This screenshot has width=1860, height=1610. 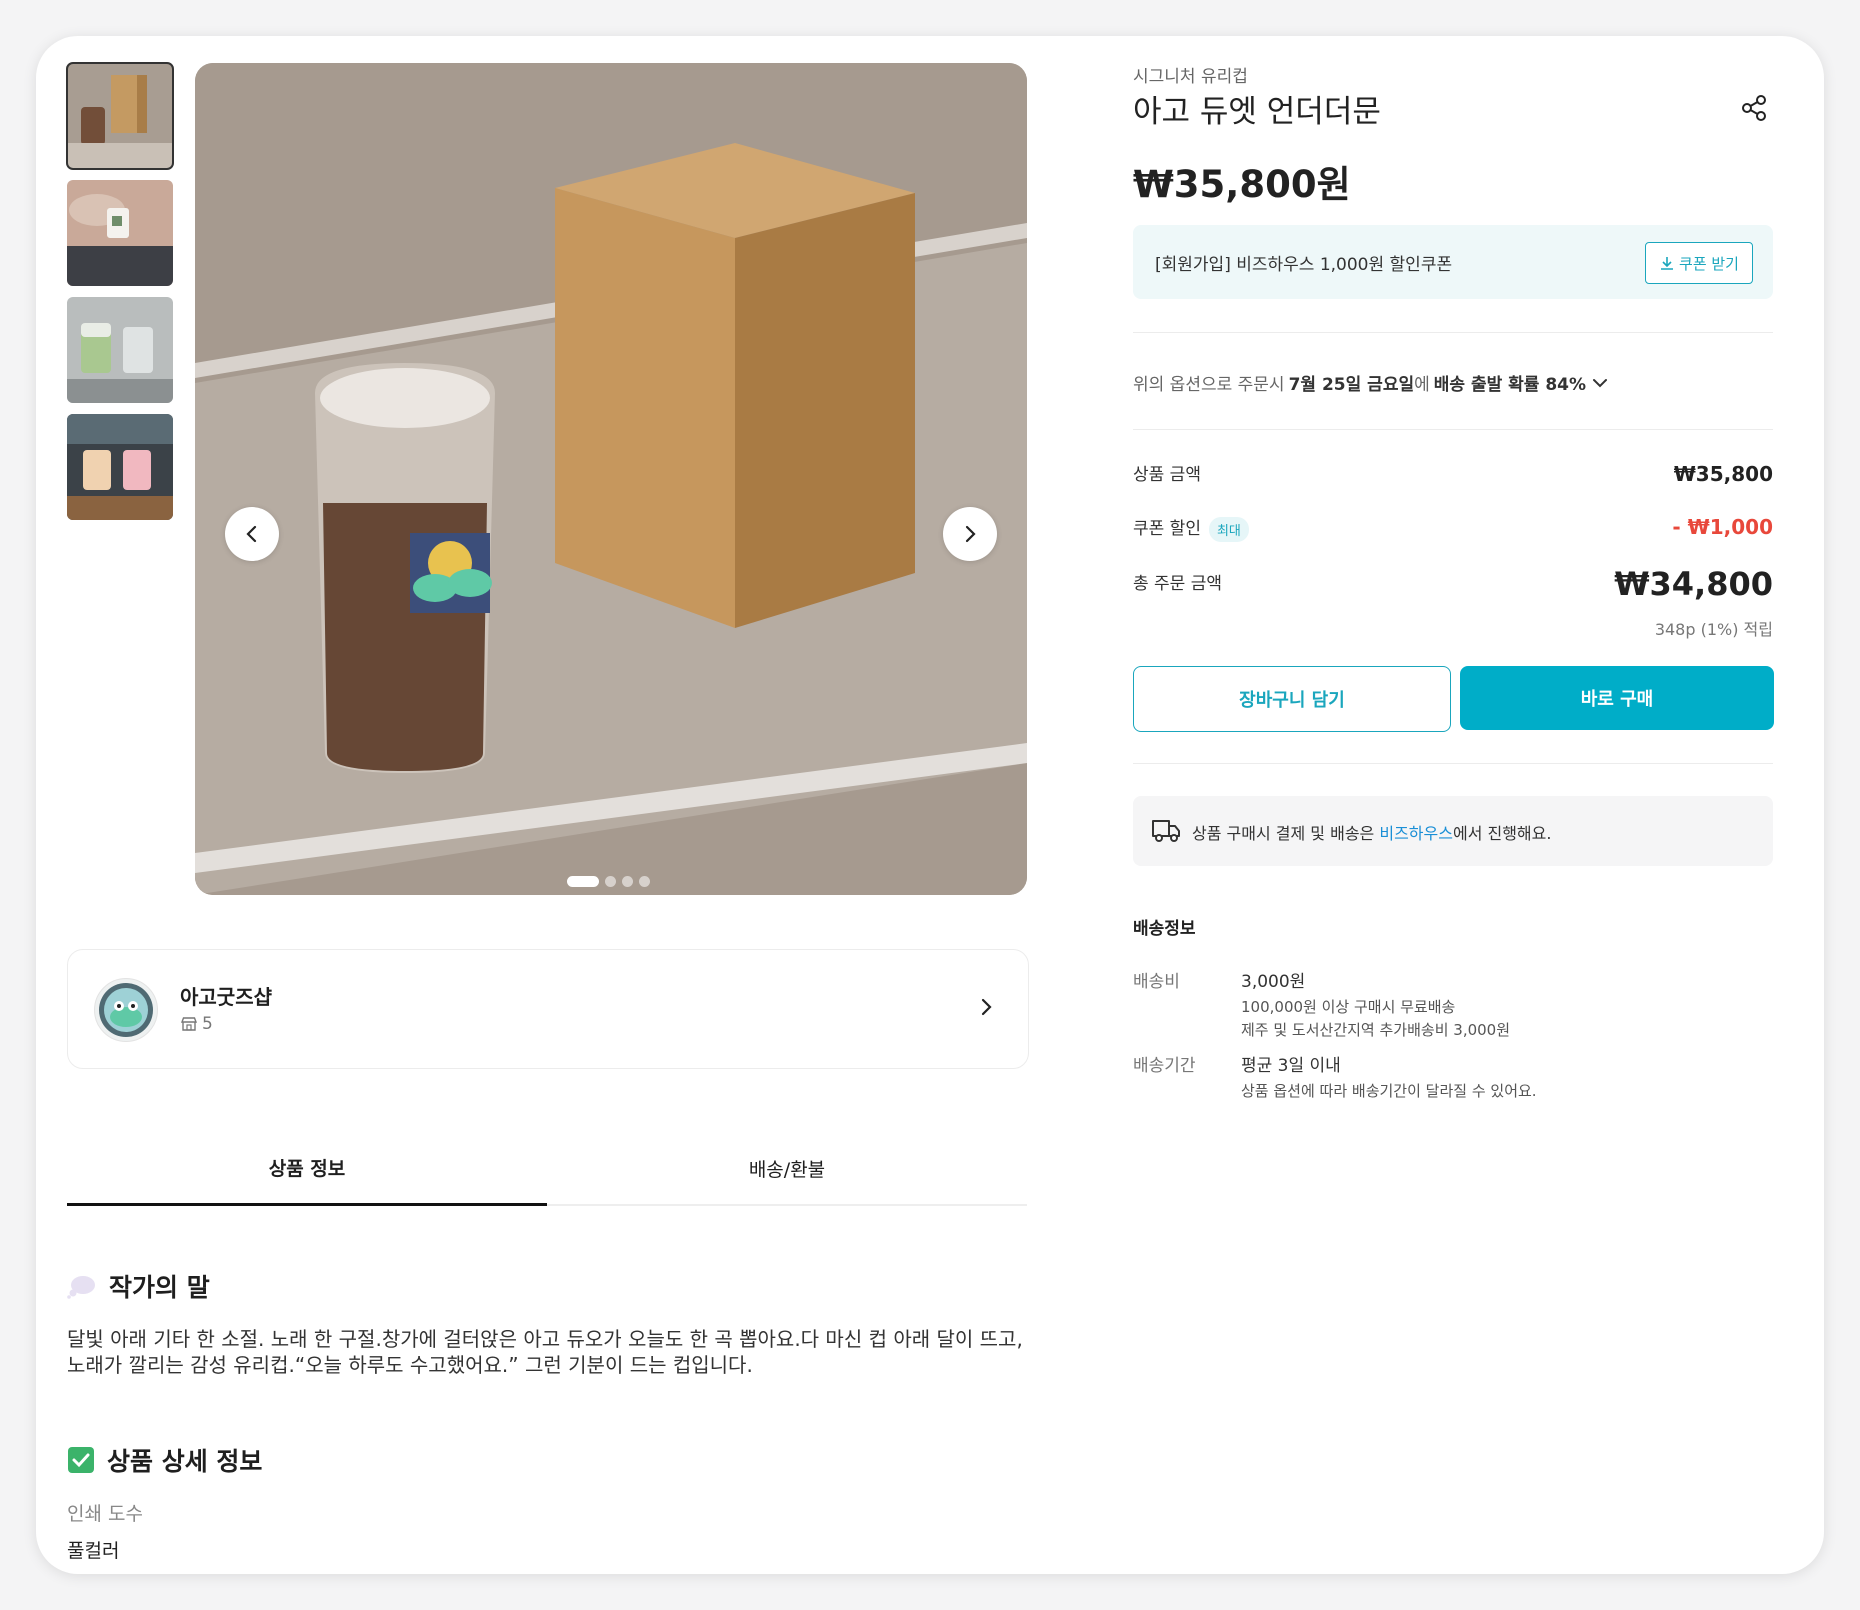 What do you see at coordinates (1257, 112) in the screenshot?
I see `product-title: 아고 듀엣 언더더문` at bounding box center [1257, 112].